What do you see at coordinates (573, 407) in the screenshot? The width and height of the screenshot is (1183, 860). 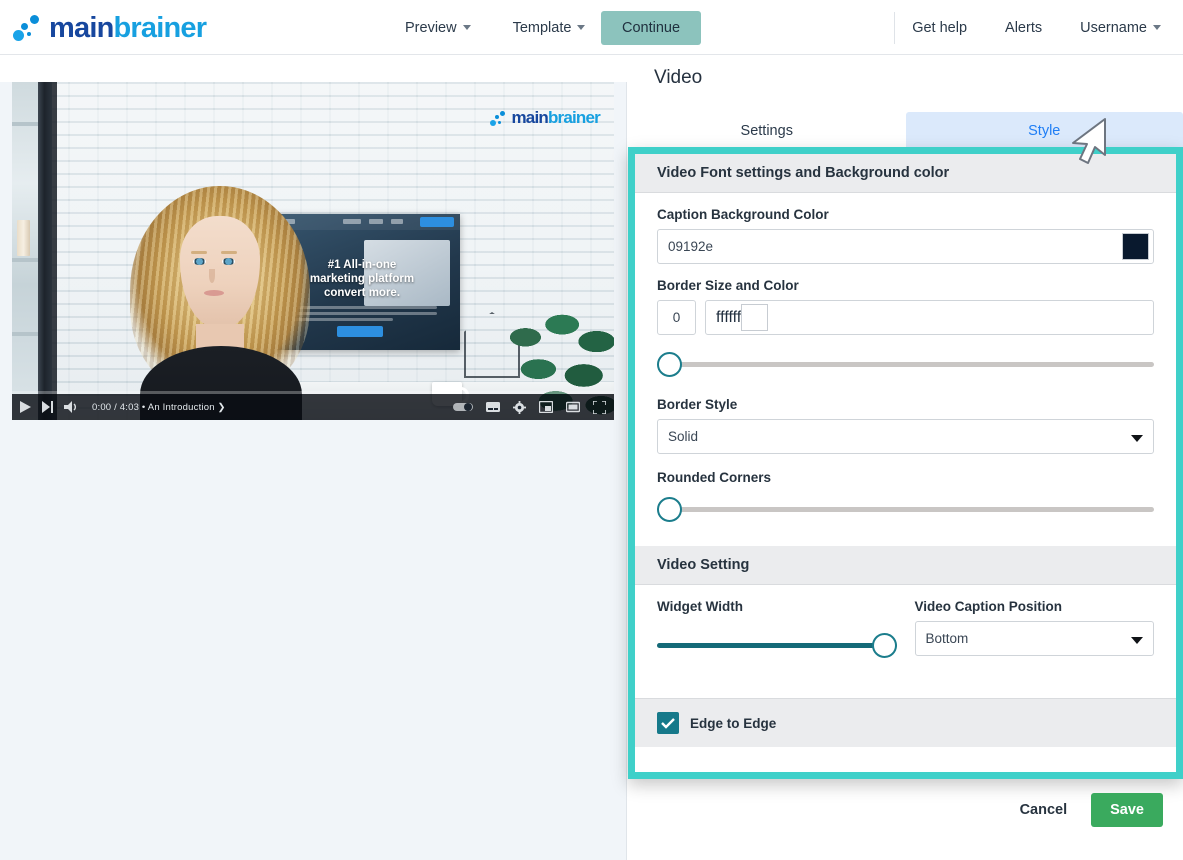 I see `theater-mode-icon` at bounding box center [573, 407].